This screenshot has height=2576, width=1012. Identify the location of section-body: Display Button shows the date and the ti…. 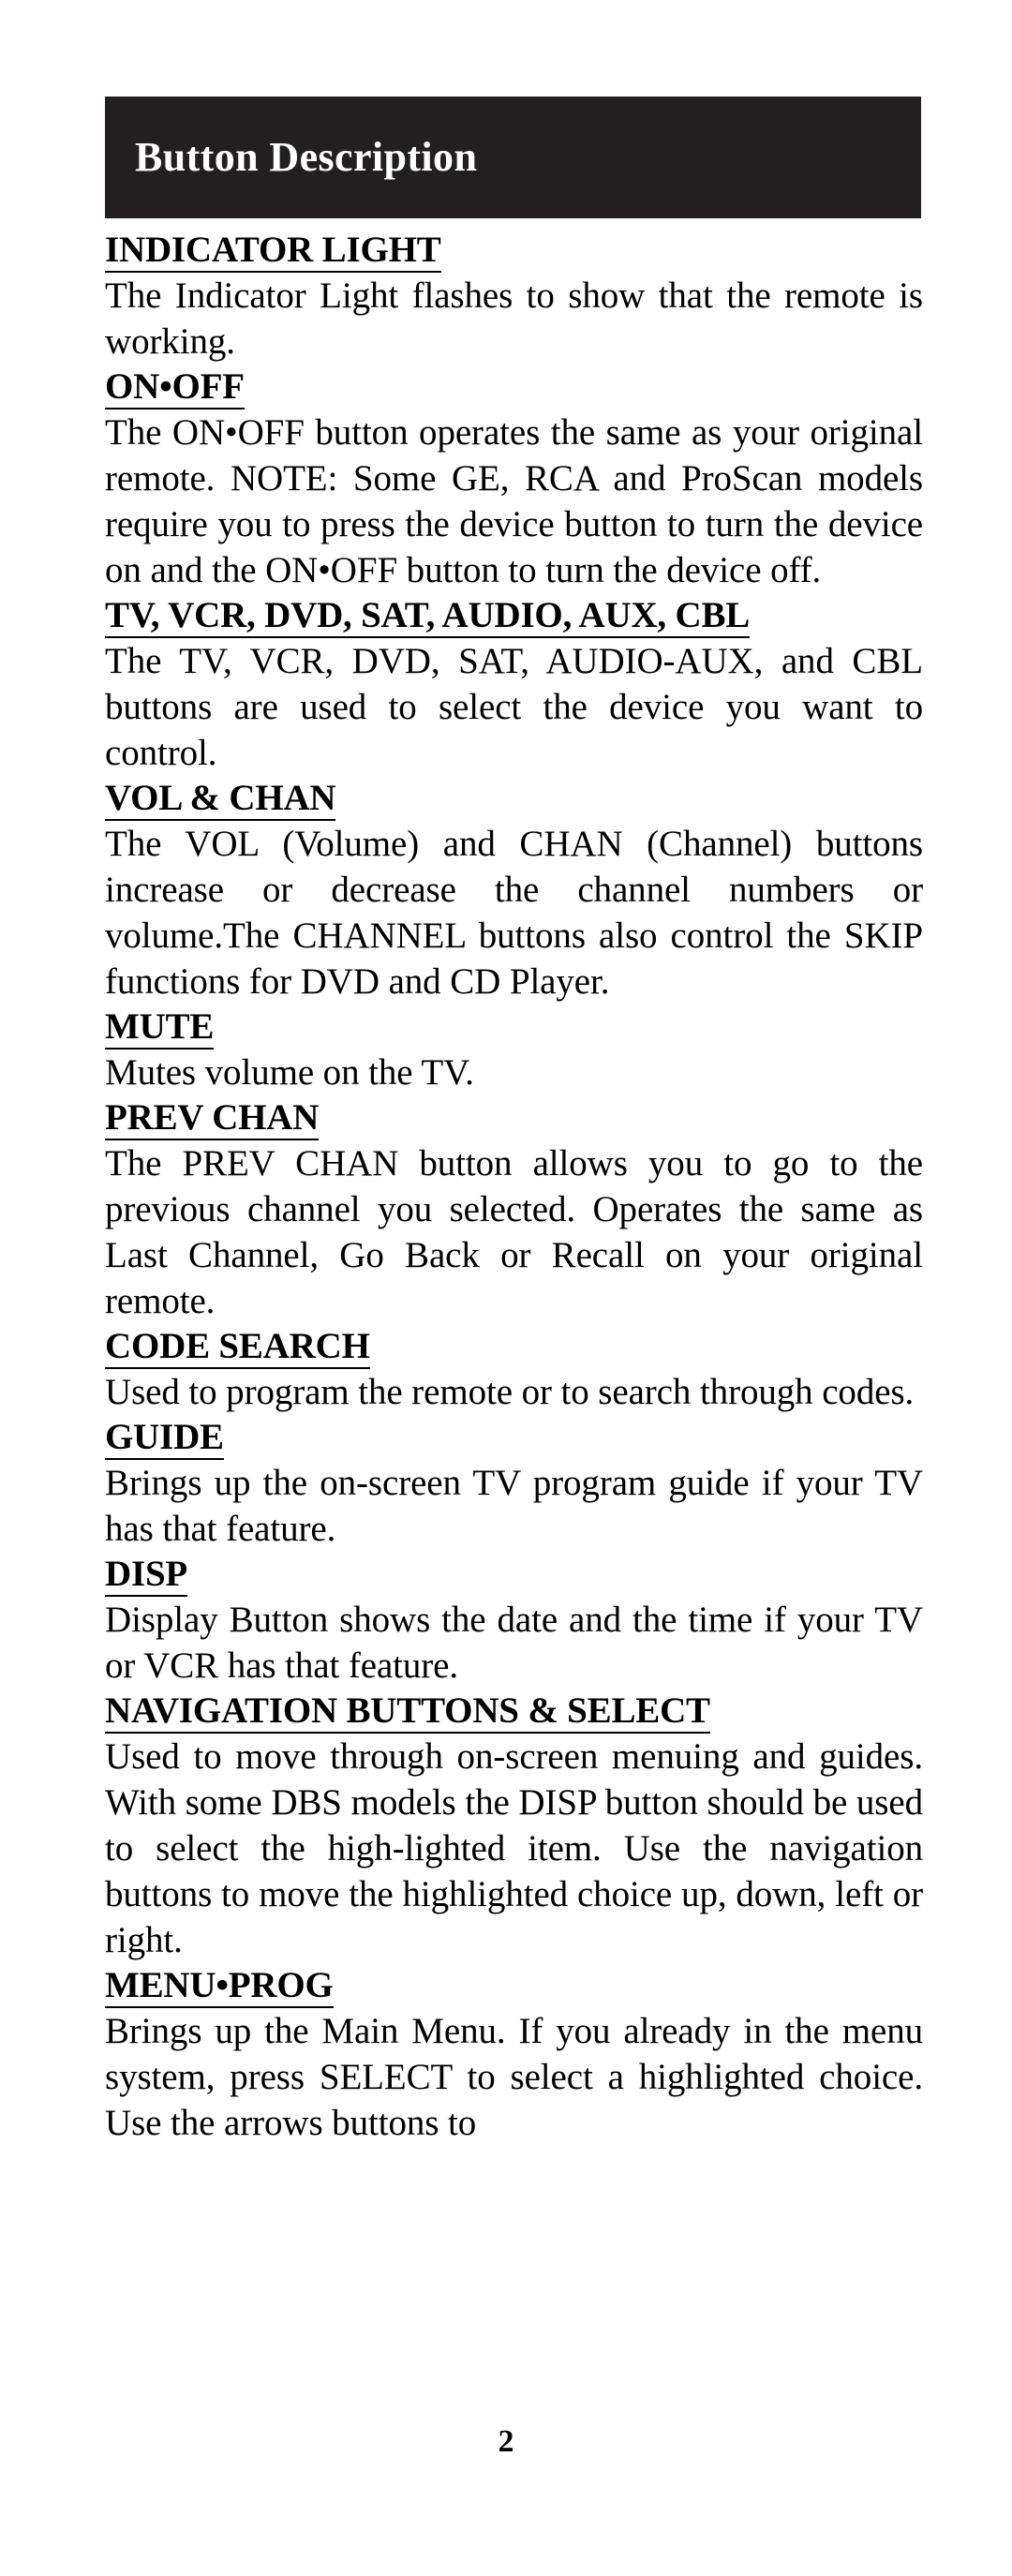
(514, 1643).